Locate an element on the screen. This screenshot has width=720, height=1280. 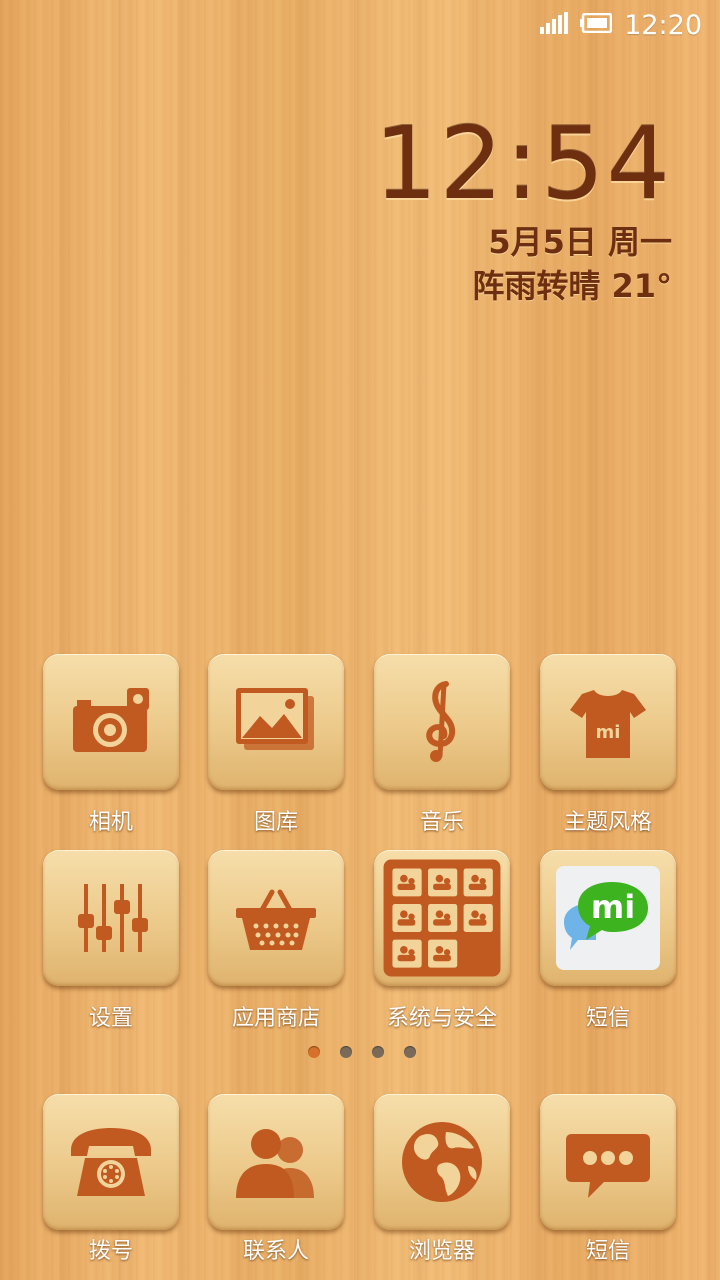
app-mi-messaging: mi is located at coordinates (608, 918).